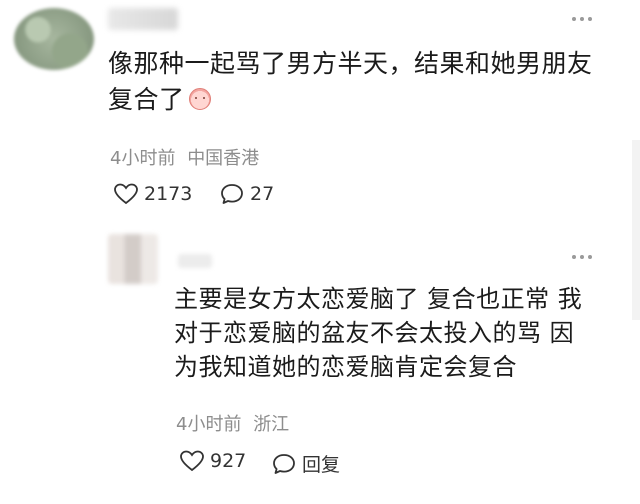 Image resolution: width=640 pixels, height=504 pixels. I want to click on comment-time: 4小时前, so click(143, 158).